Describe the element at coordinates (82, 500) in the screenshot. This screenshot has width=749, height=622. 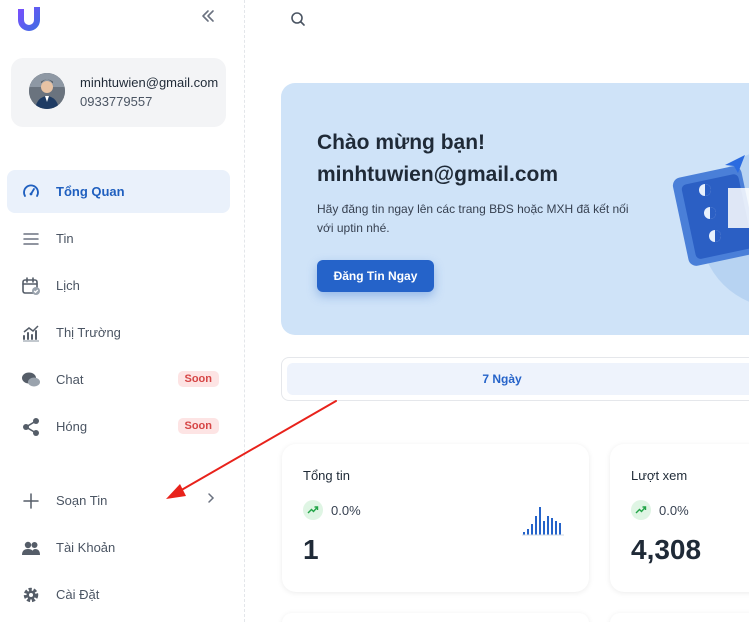
I see `sidebar-item-label: Soạn Tin` at that location.